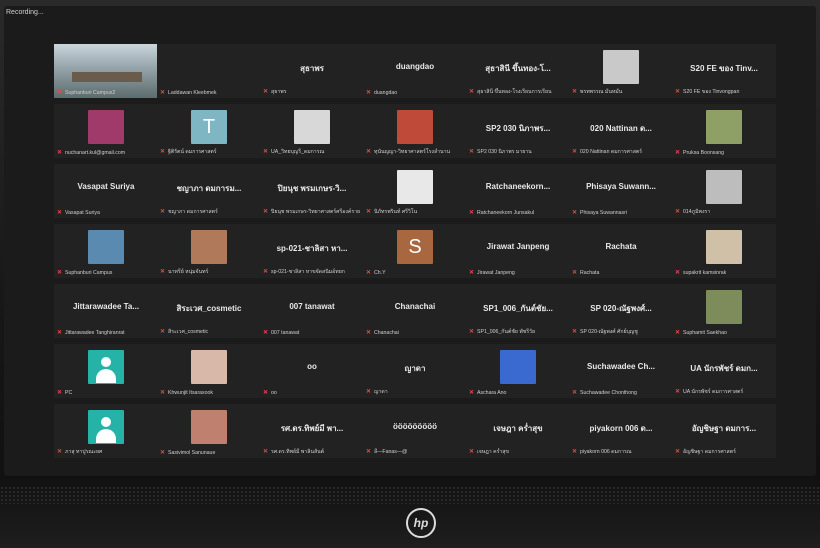 Image resolution: width=820 pixels, height=548 pixels. Describe the element at coordinates (415, 452) in the screenshot. I see `participant-label: ✕ ลี—Fanas—@` at that location.